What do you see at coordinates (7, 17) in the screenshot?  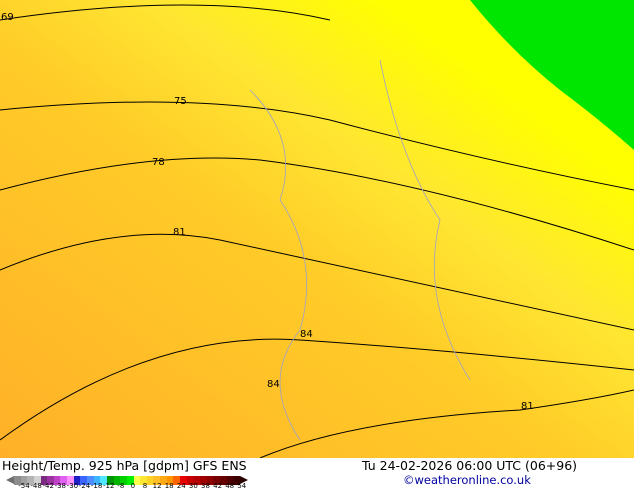 I see `contour-label: 69` at bounding box center [7, 17].